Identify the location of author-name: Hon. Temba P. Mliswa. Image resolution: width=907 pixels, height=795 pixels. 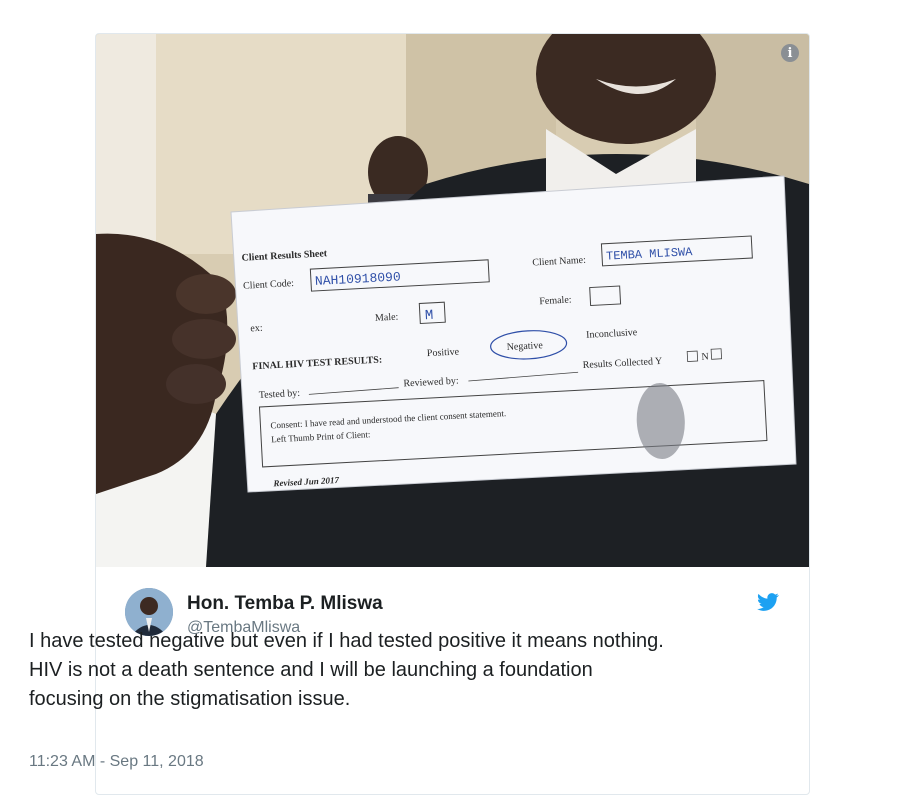
(285, 604).